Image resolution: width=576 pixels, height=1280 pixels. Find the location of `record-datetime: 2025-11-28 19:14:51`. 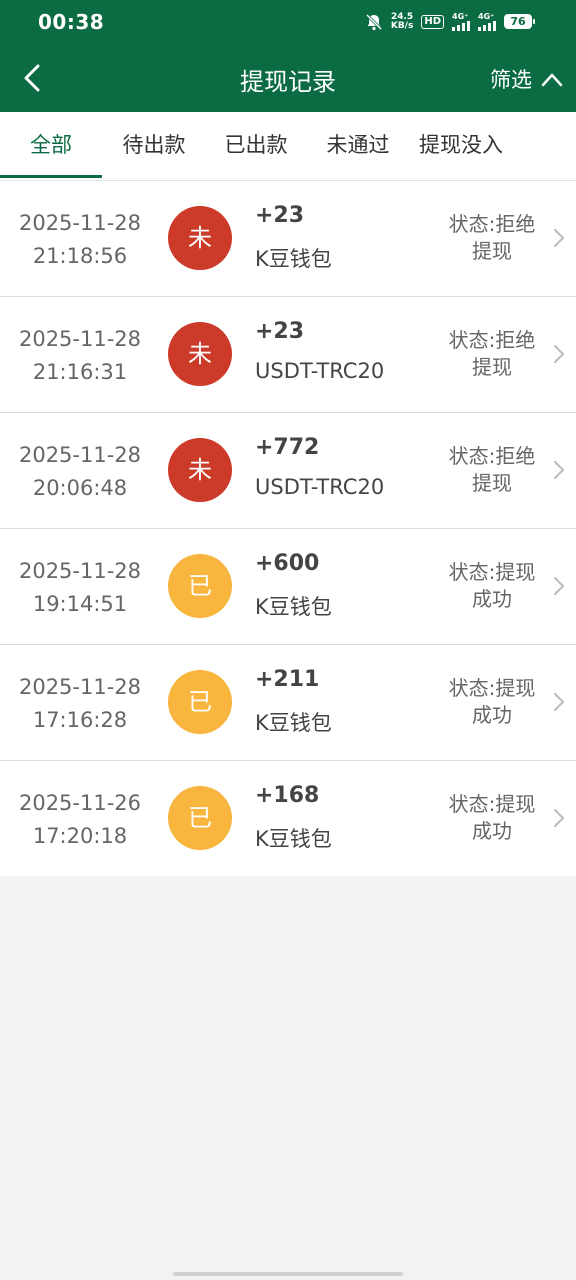

record-datetime: 2025-11-28 19:14:51 is located at coordinates (80, 588).